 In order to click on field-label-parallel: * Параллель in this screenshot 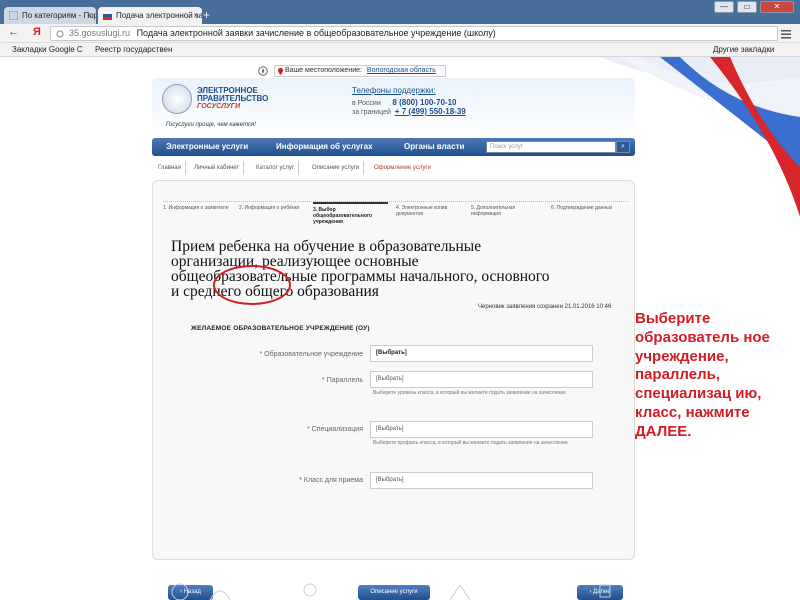, I will do `click(342, 380)`.